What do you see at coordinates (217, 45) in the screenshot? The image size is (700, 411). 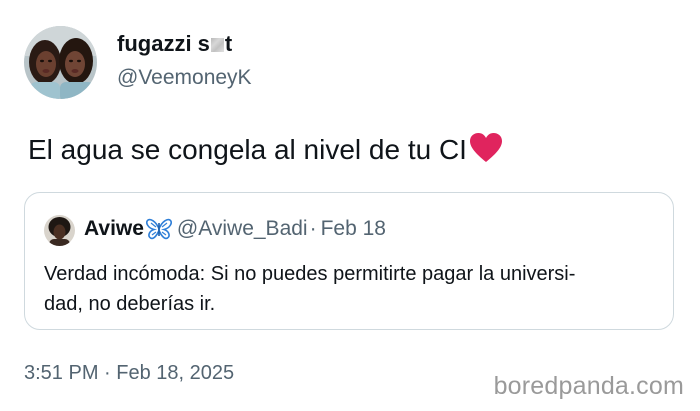 I see `censor-block` at bounding box center [217, 45].